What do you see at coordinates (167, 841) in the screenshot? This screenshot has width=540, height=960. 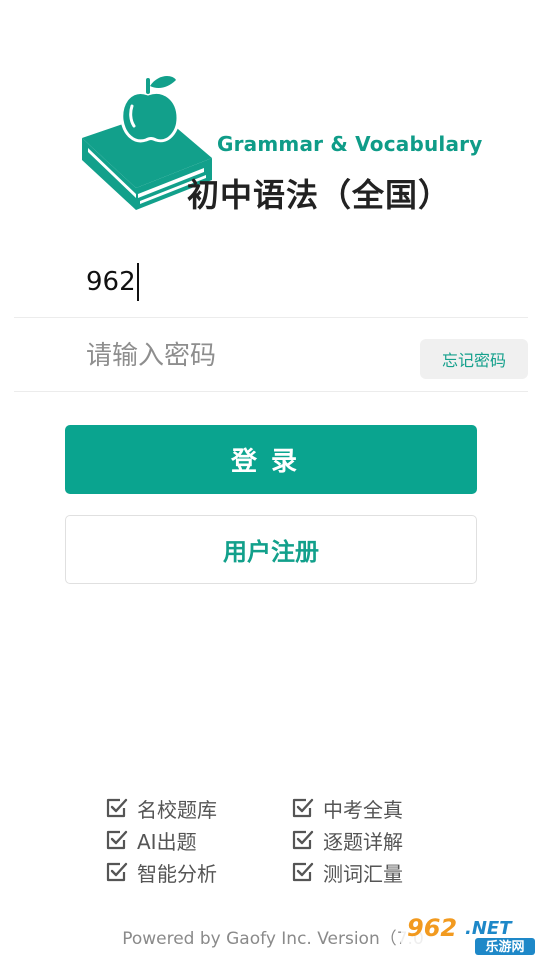 I see `feature-label: AI出题` at bounding box center [167, 841].